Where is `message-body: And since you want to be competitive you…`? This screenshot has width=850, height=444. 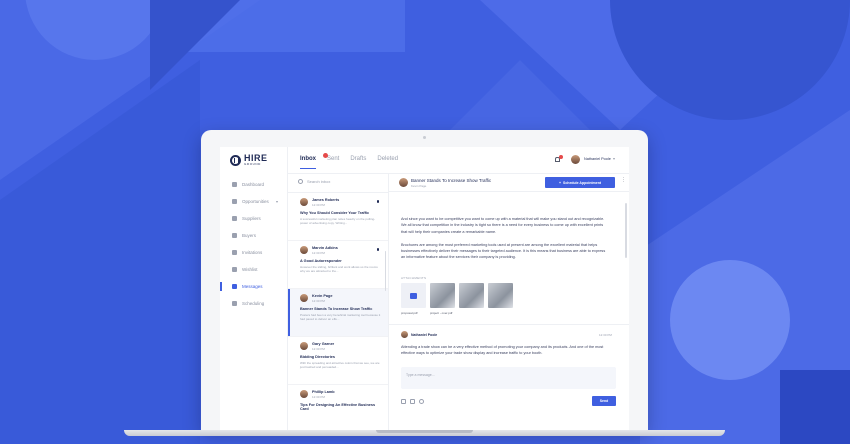
message-body: And since you want to be competitive you… is located at coordinates (504, 242).